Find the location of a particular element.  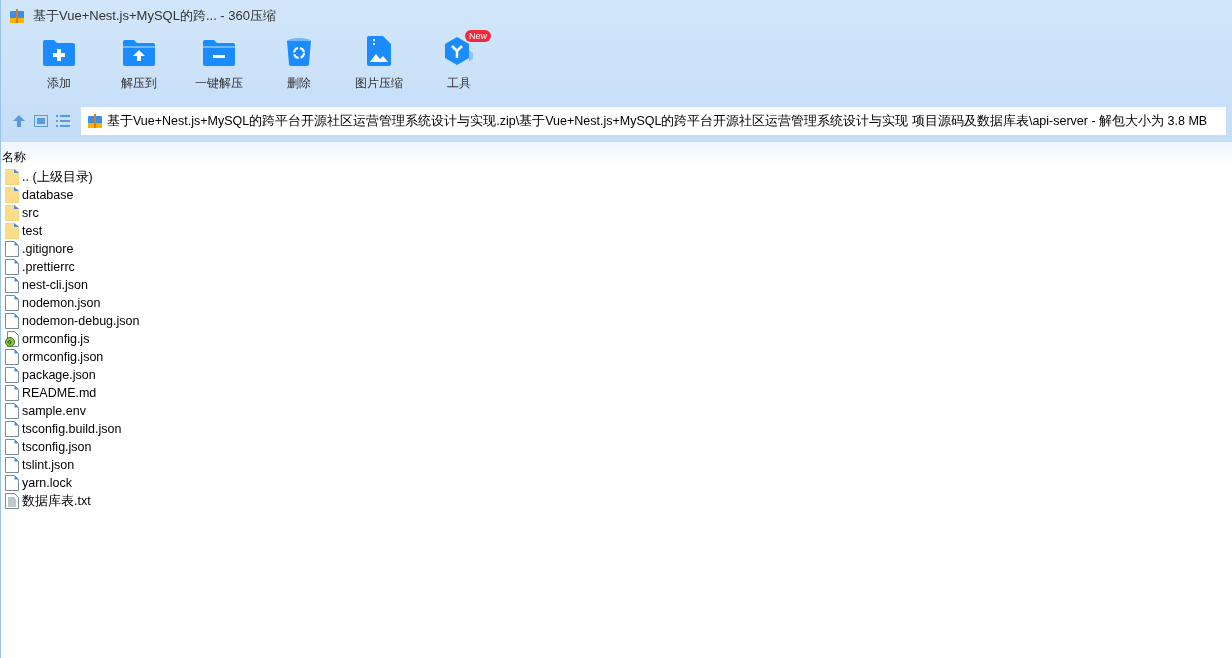

recycle-bin-icon is located at coordinates (299, 52).